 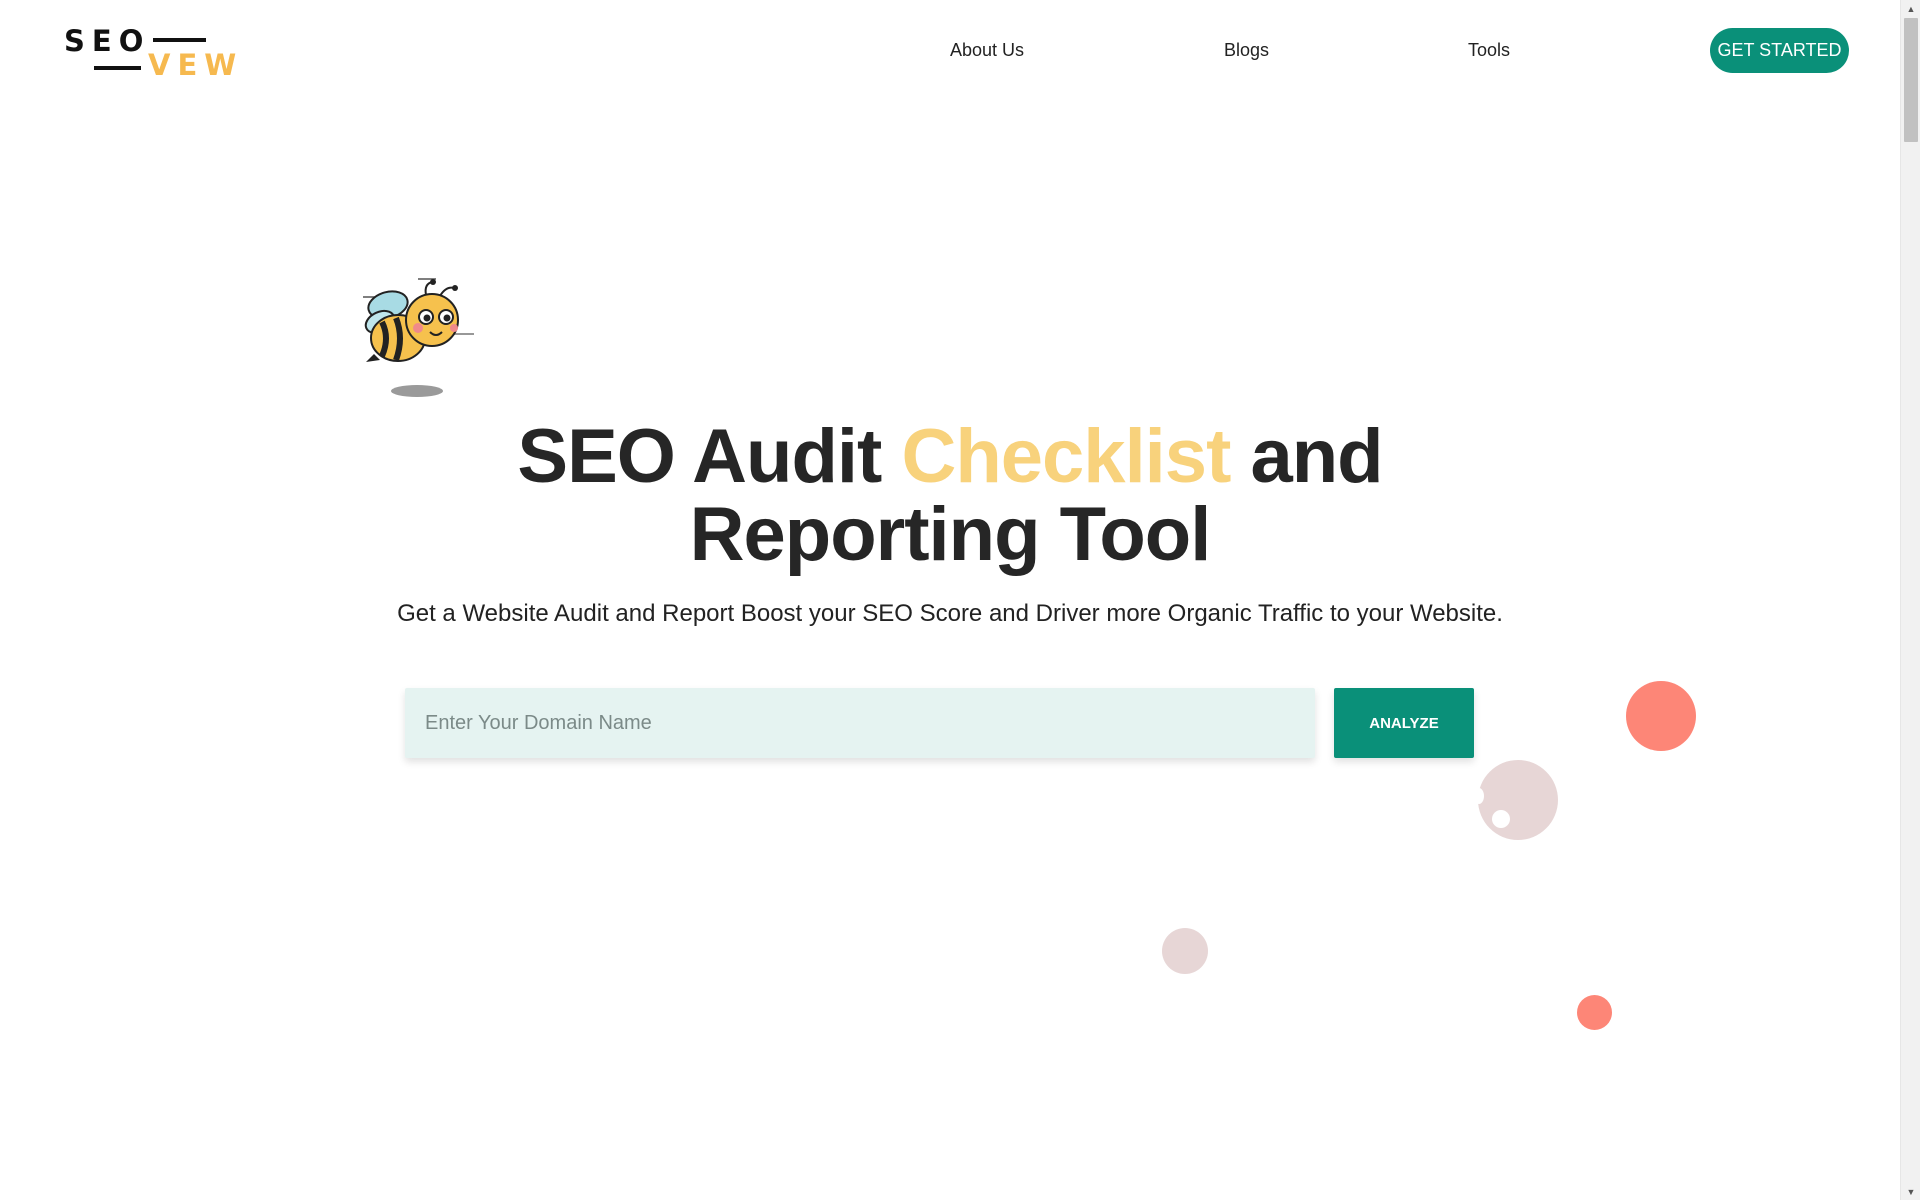 What do you see at coordinates (179, 40) in the screenshot?
I see `logo-bar-top` at bounding box center [179, 40].